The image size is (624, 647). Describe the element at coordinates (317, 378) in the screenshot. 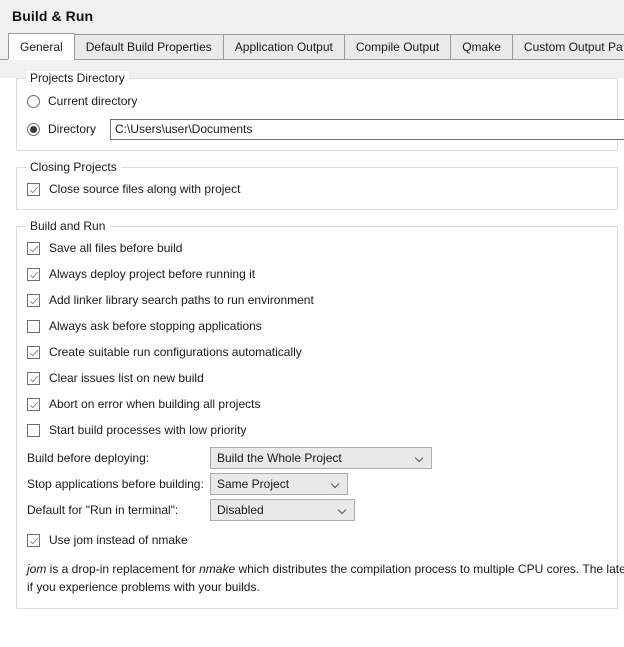

I see `clear-issues-list-row: Clear issues list on new build` at that location.